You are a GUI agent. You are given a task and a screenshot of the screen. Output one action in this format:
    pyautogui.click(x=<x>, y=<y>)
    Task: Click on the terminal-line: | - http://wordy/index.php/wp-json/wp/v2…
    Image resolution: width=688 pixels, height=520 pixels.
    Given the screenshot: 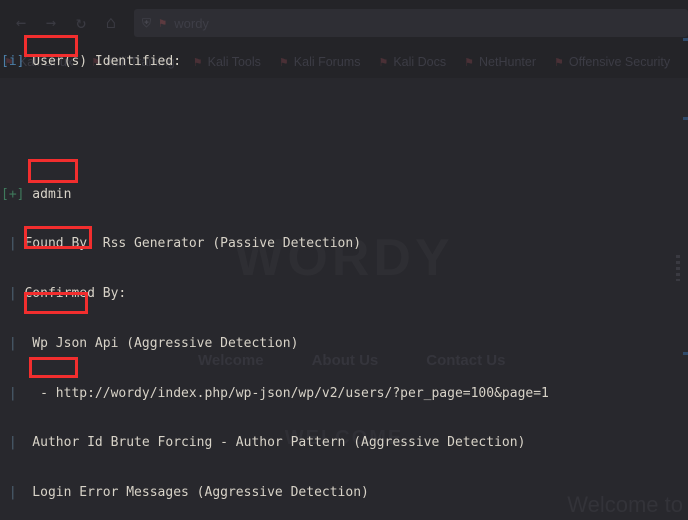 What is the action you would take?
    pyautogui.click(x=344, y=394)
    